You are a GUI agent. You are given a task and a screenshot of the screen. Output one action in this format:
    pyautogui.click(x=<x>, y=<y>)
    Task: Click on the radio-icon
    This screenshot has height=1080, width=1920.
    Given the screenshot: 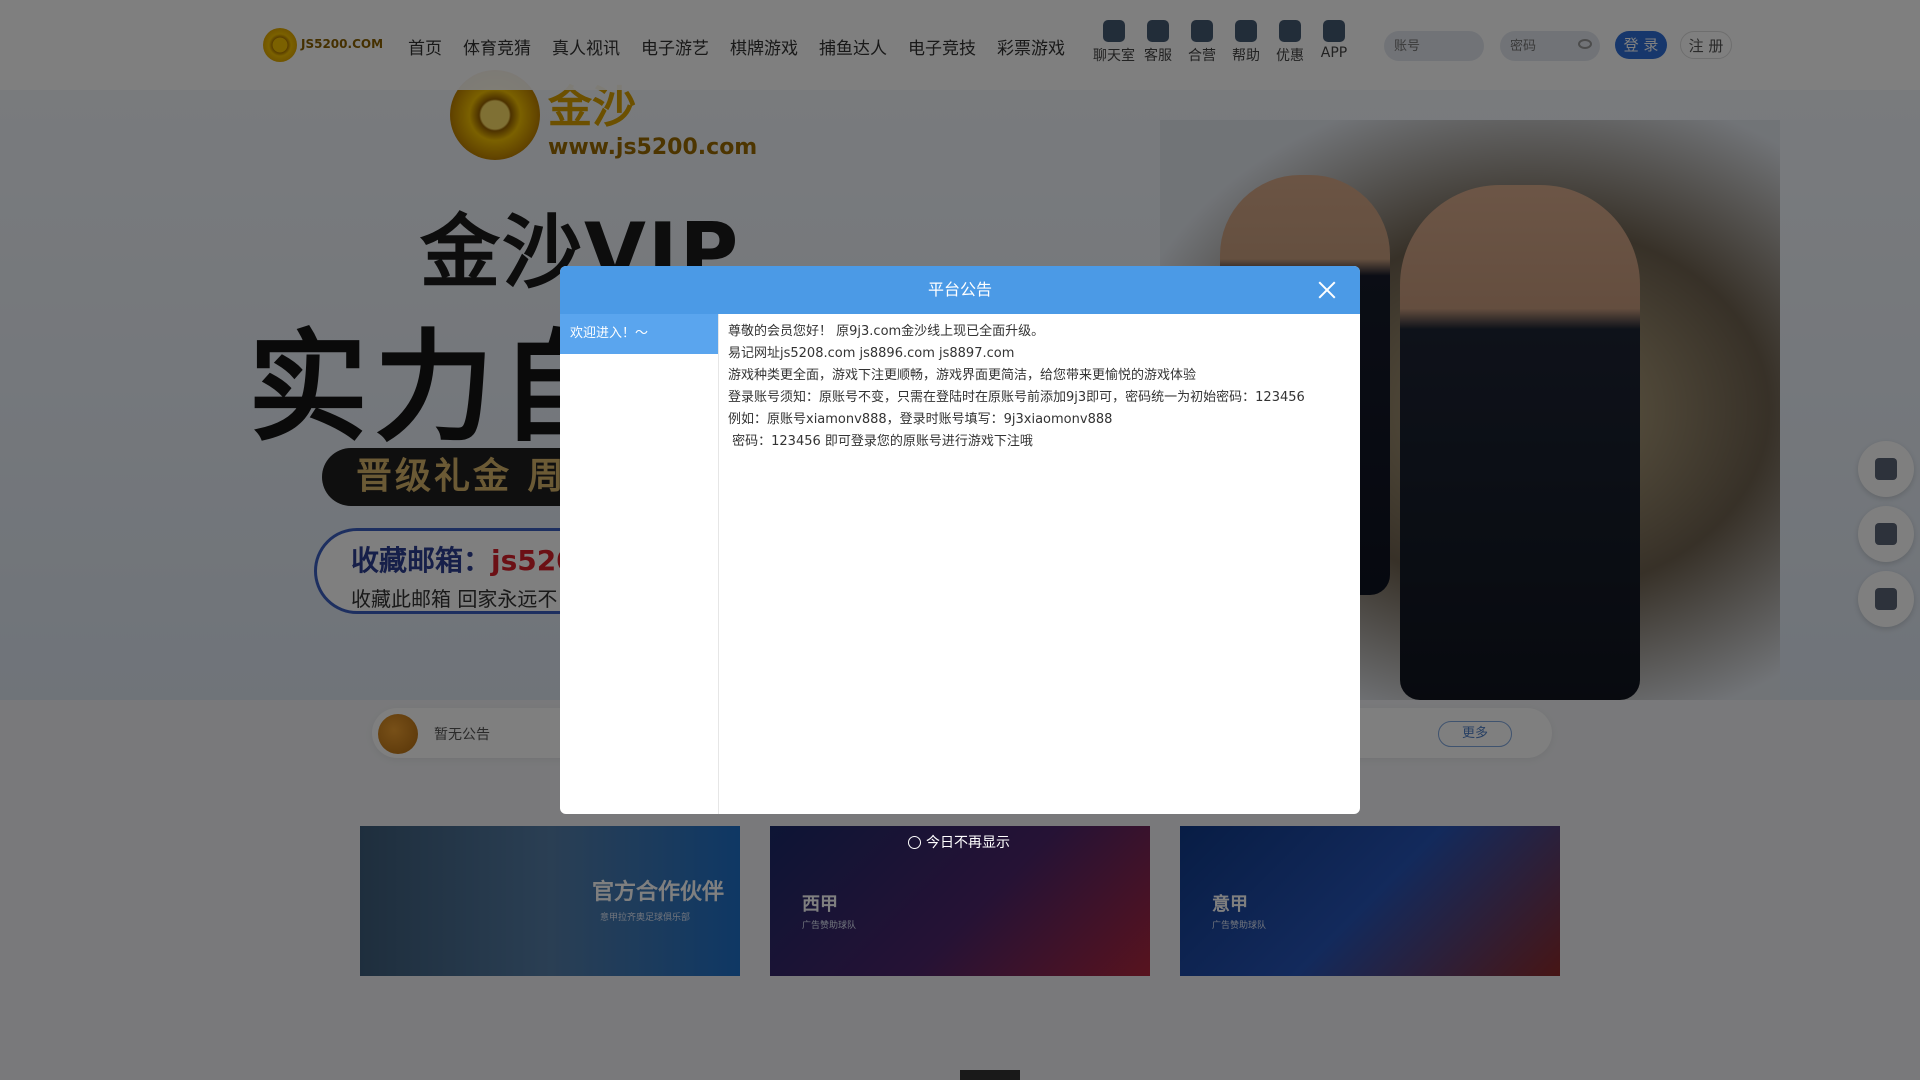 What is the action you would take?
    pyautogui.click(x=914, y=842)
    